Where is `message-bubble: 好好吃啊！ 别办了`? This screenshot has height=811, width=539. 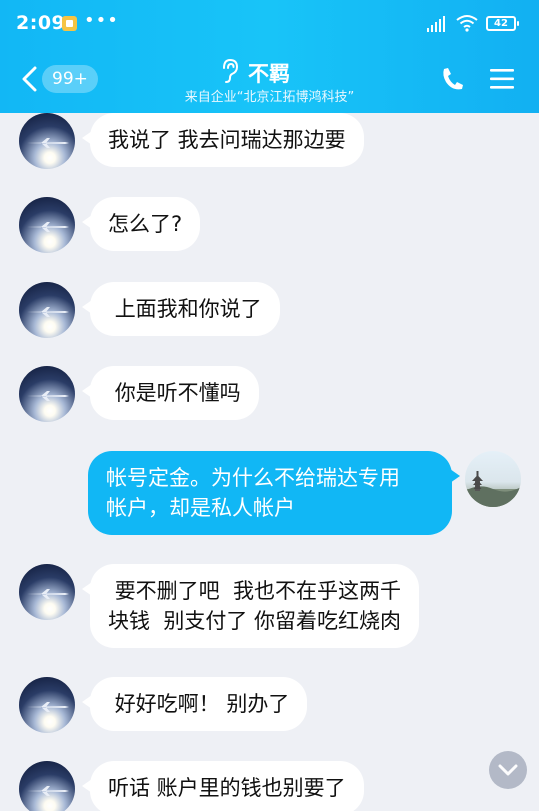
message-bubble: 好好吃啊！ 别办了 is located at coordinates (194, 704).